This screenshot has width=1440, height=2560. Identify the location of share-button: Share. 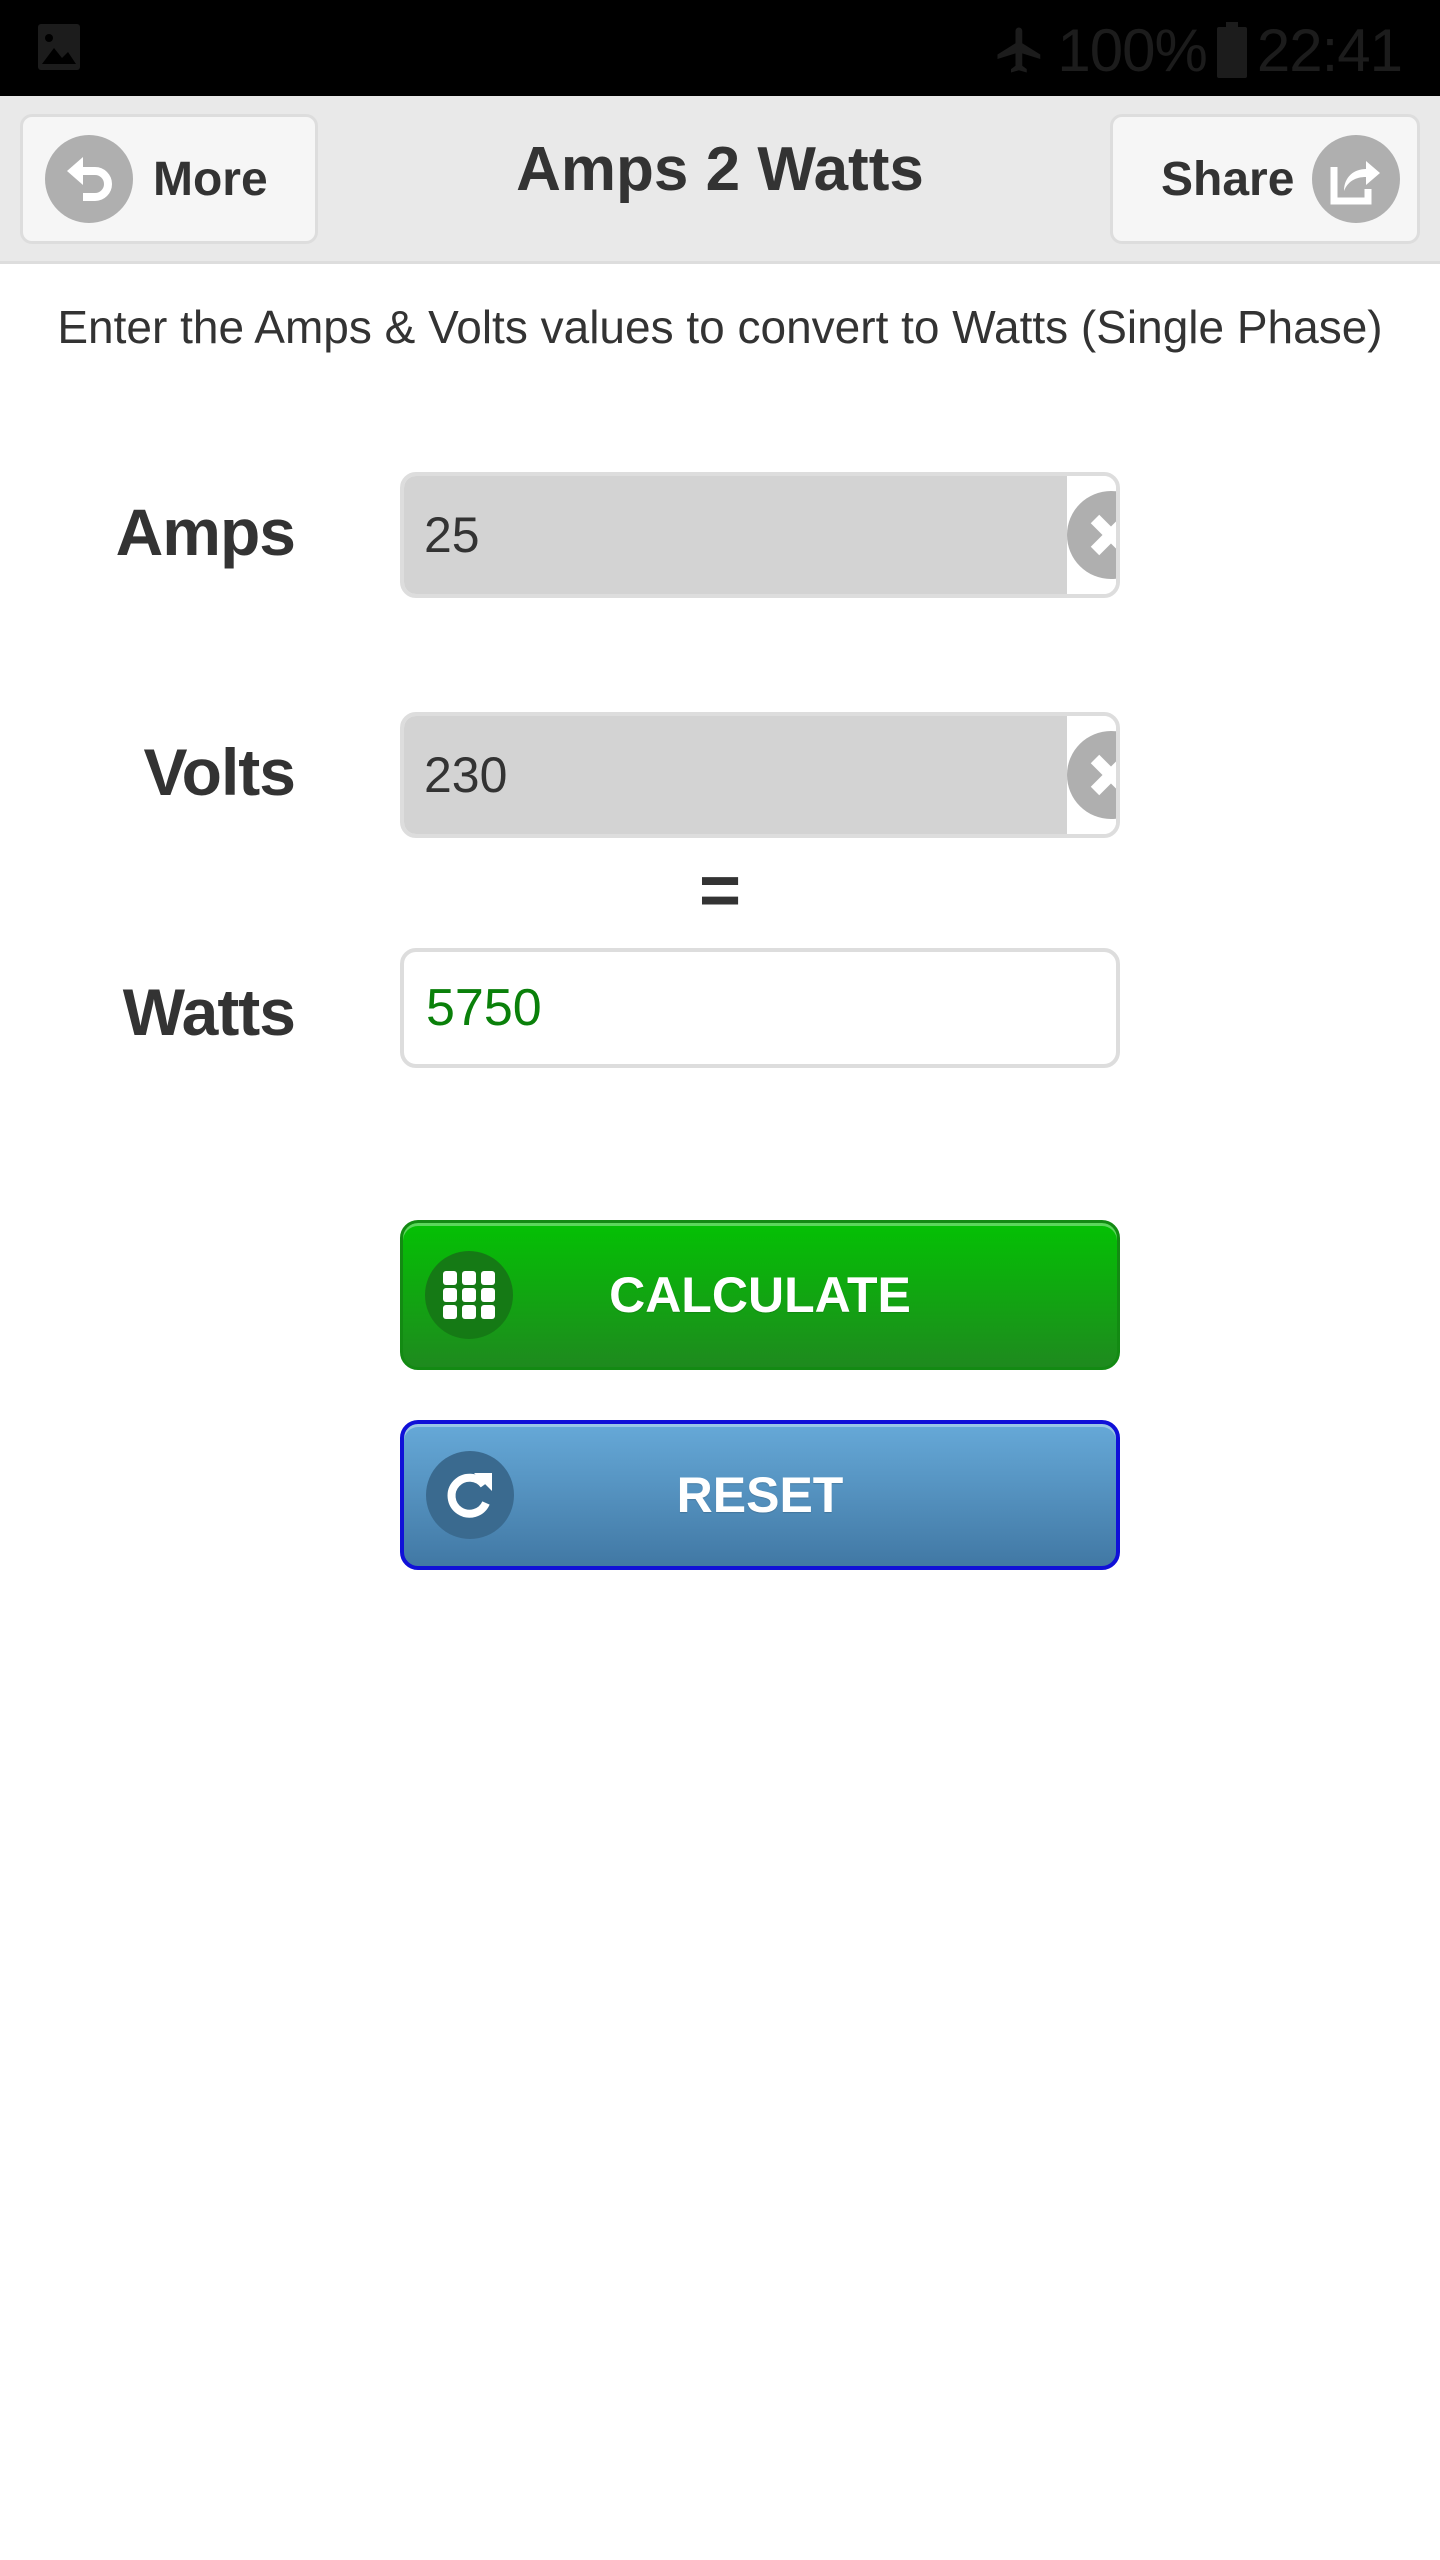
(1265, 179).